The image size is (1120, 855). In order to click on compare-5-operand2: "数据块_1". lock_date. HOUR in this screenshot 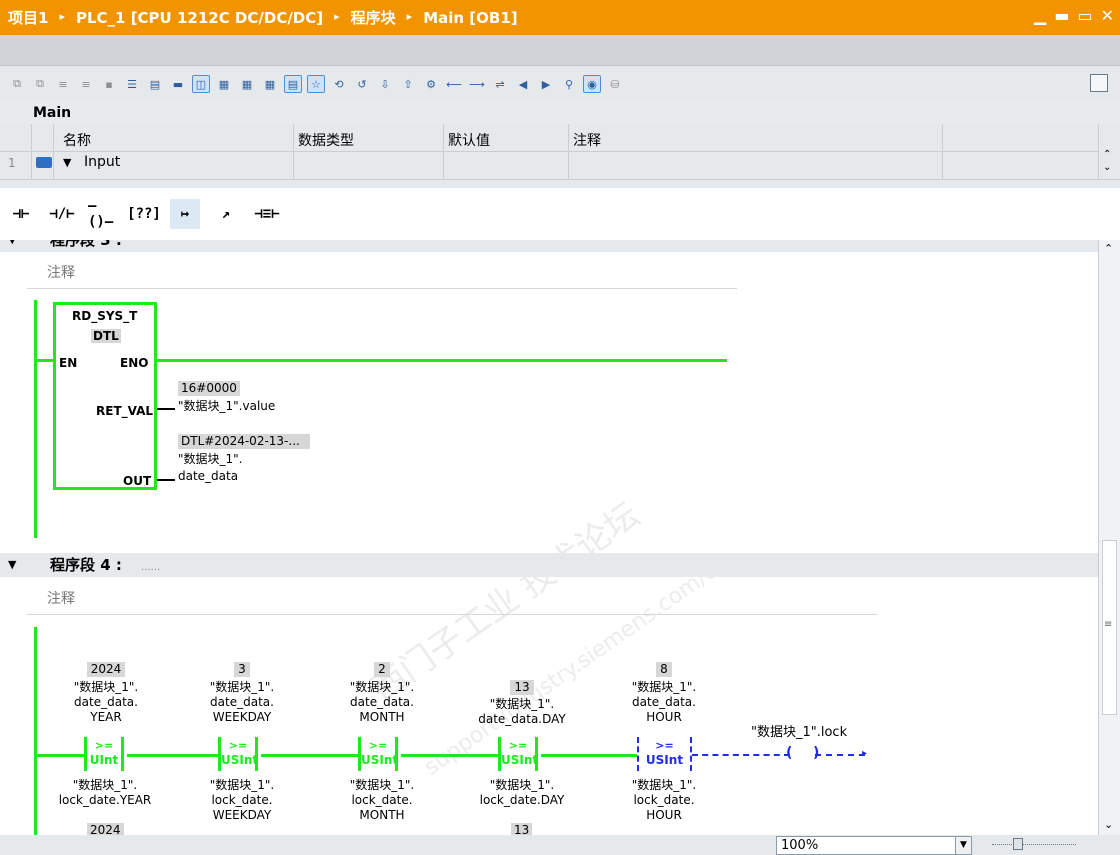, I will do `click(664, 800)`.